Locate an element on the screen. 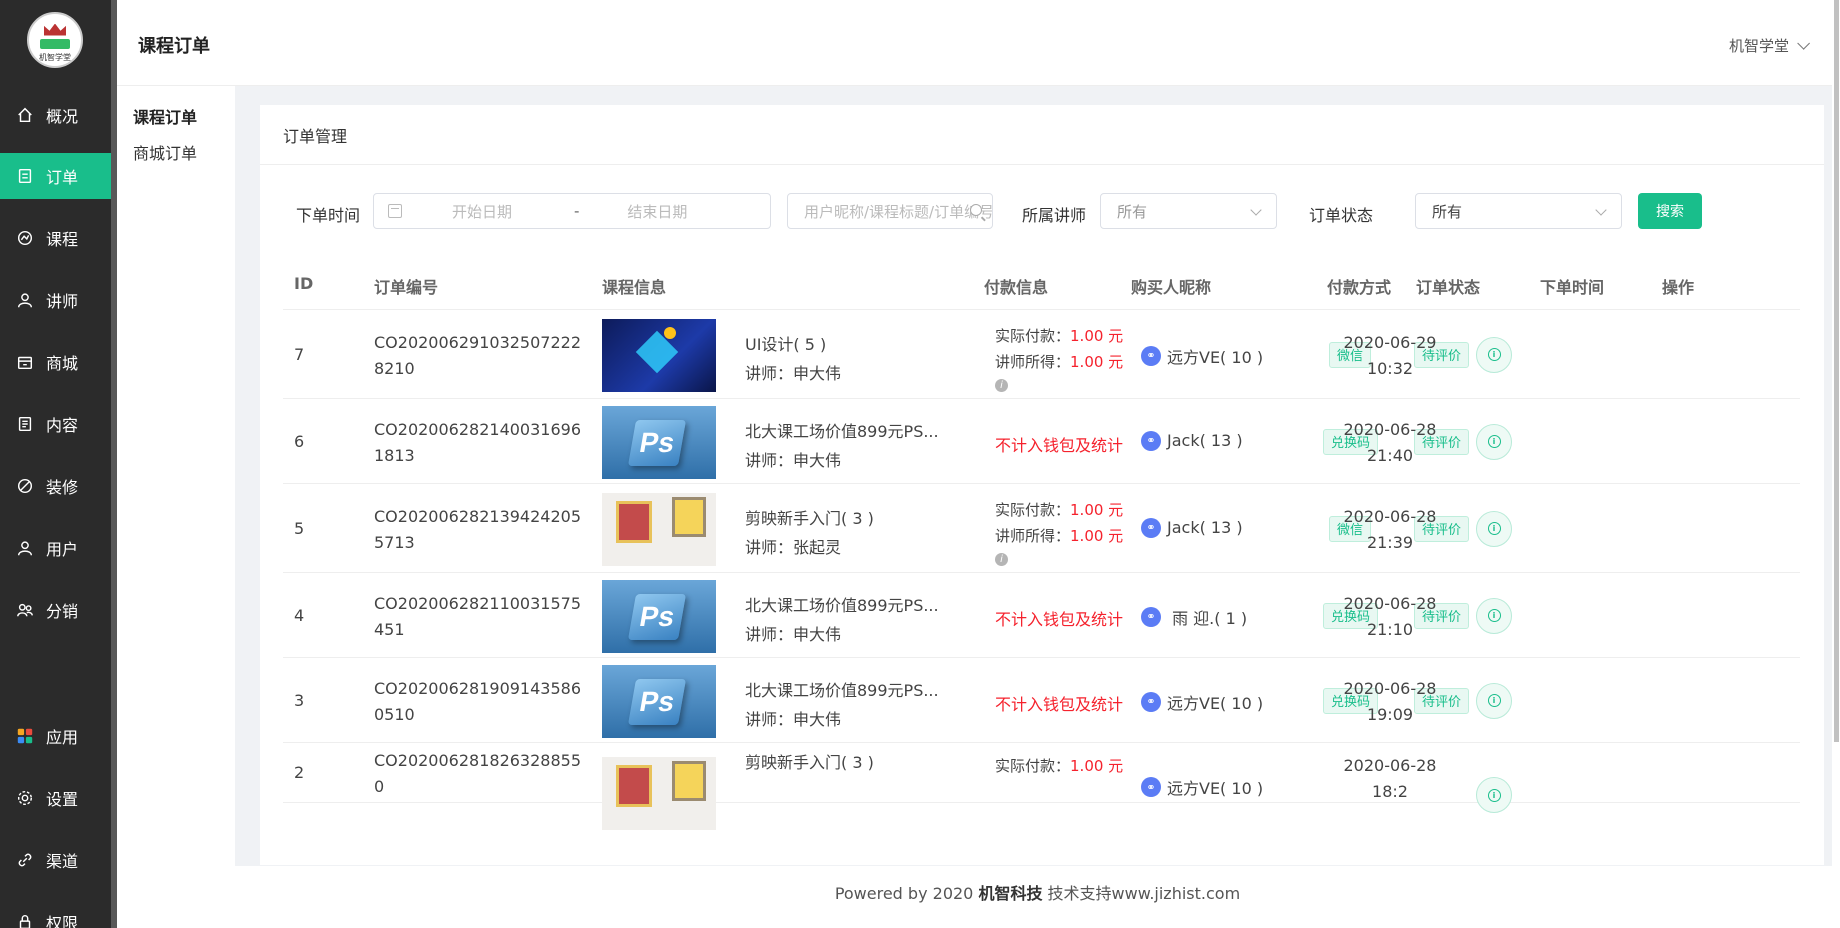 This screenshot has width=1840, height=928. decorate-icon is located at coordinates (25, 486).